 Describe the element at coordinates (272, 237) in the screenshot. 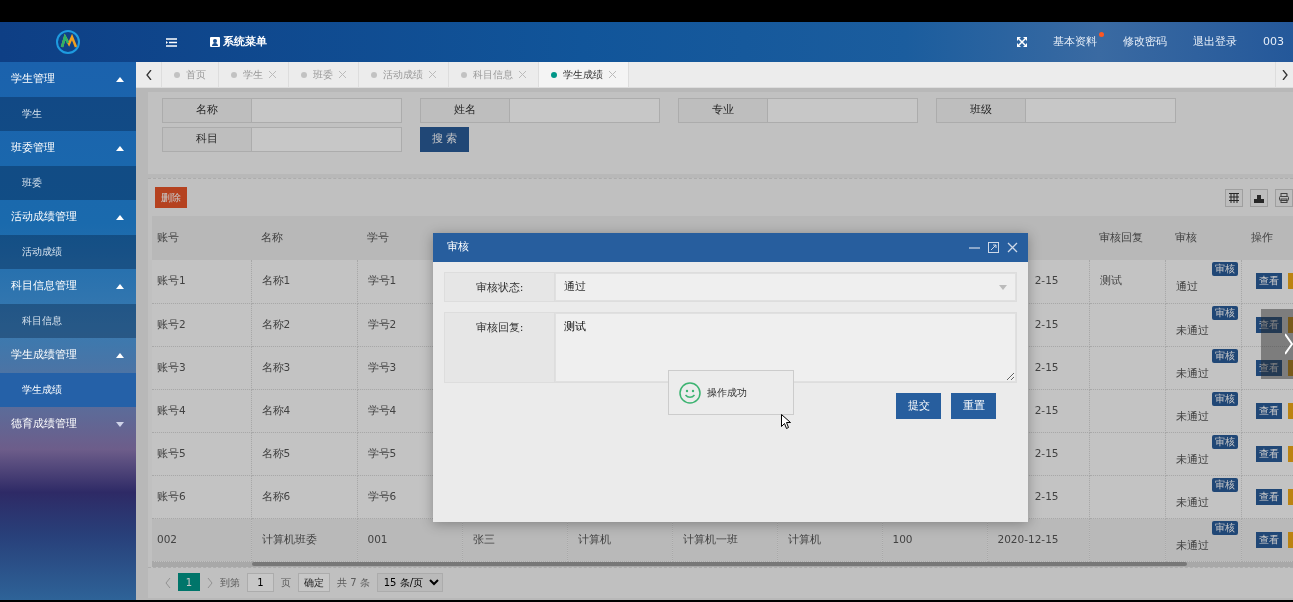

I see `column-header: 名称` at that location.